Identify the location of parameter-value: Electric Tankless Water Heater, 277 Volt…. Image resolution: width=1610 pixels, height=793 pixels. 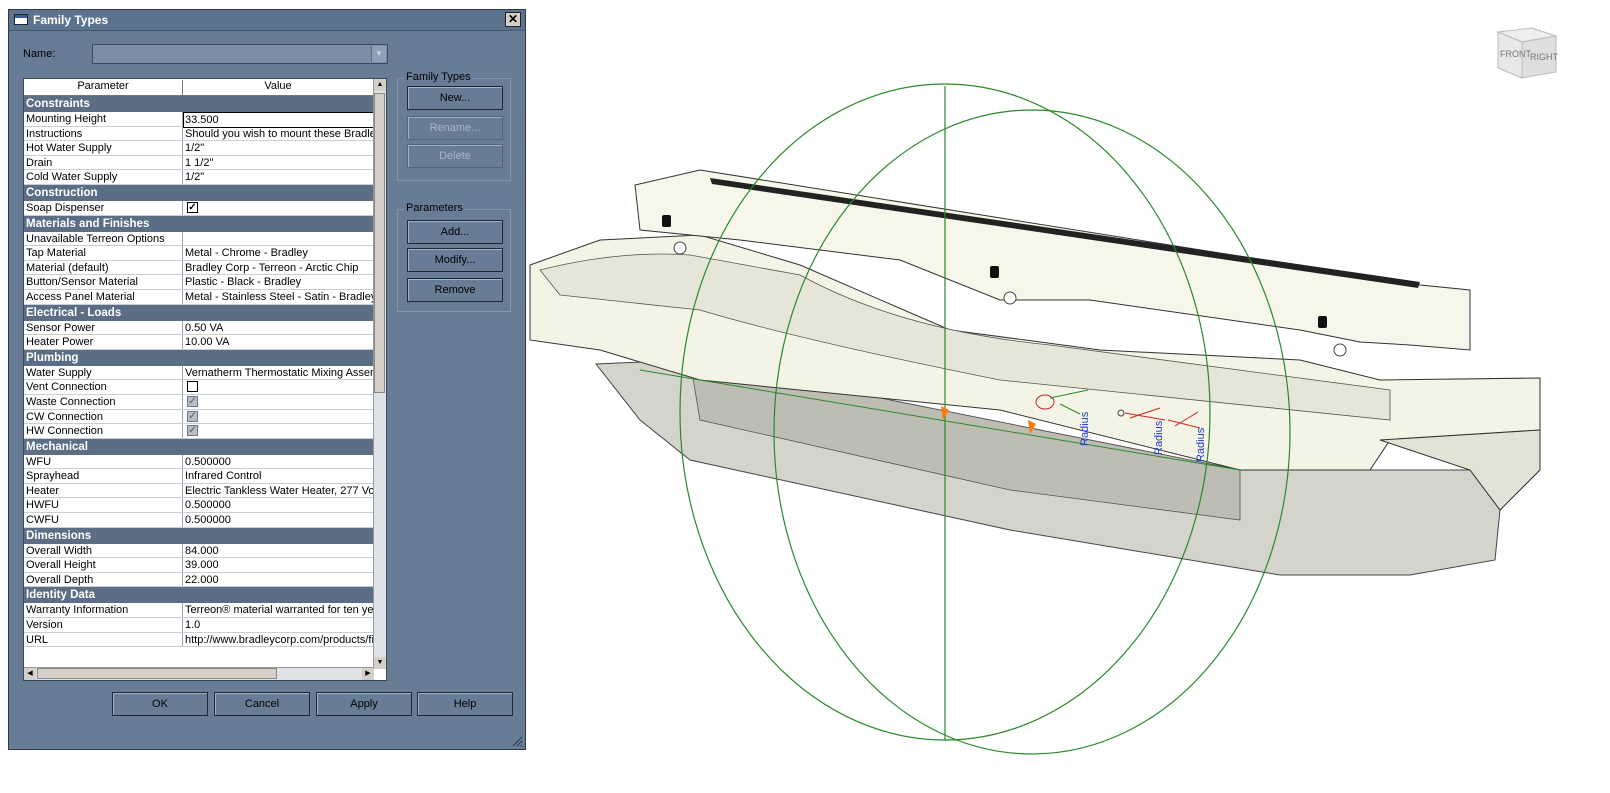
(279, 491).